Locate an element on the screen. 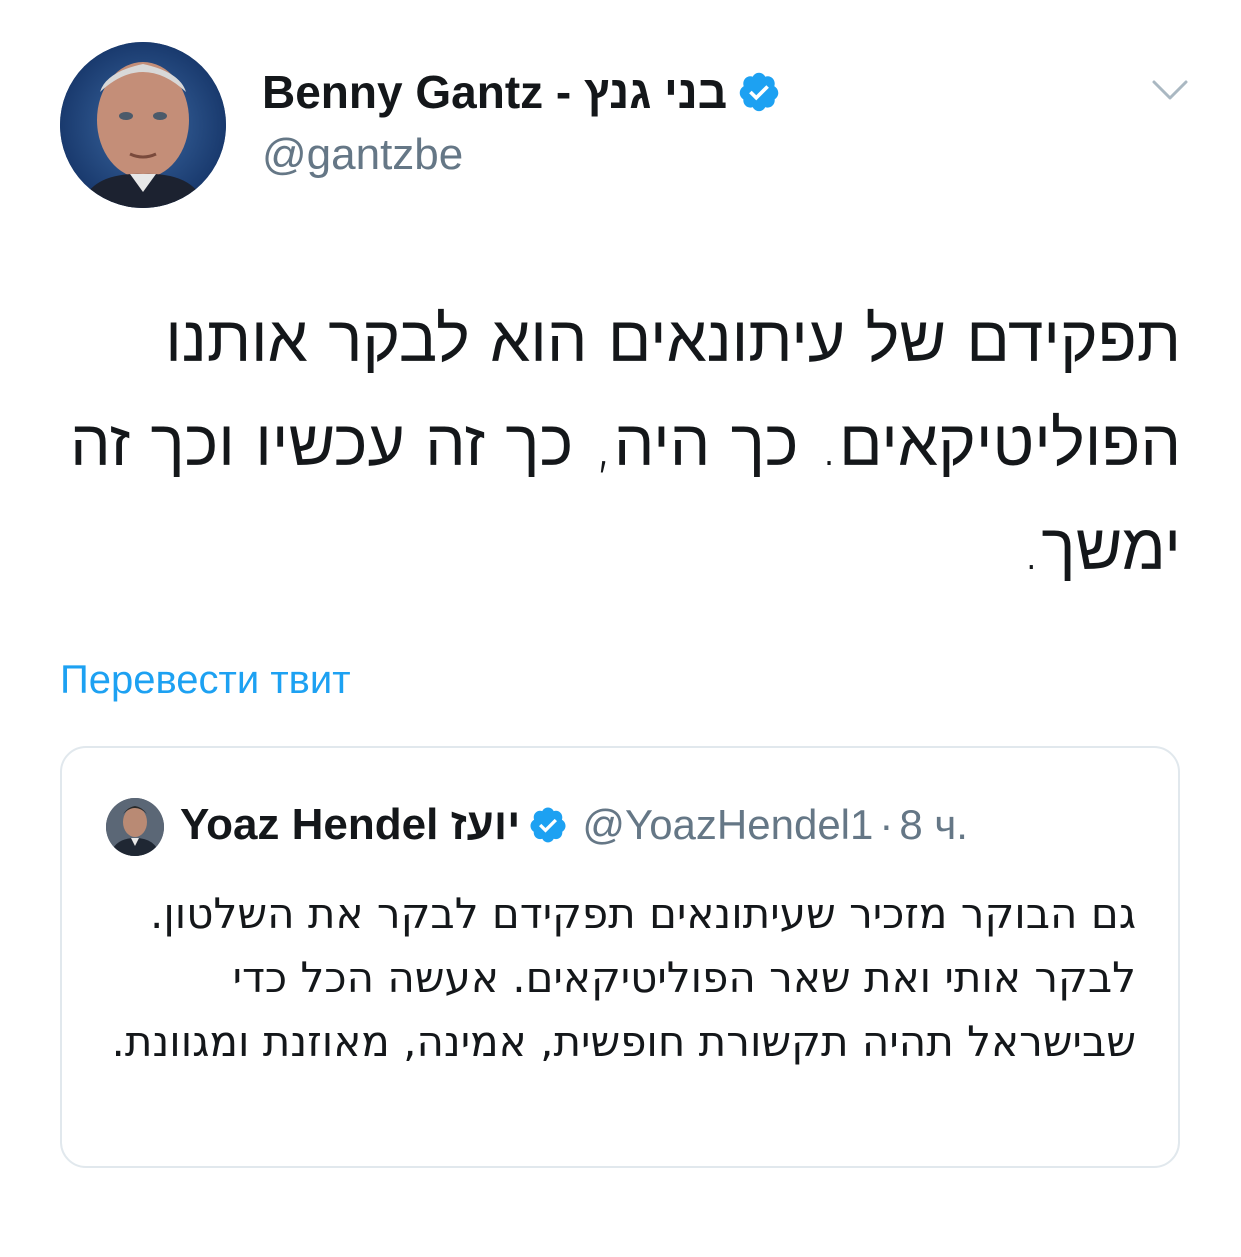 This screenshot has width=1241, height=1257. quoted-timestamp: 8 ч. is located at coordinates (933, 825).